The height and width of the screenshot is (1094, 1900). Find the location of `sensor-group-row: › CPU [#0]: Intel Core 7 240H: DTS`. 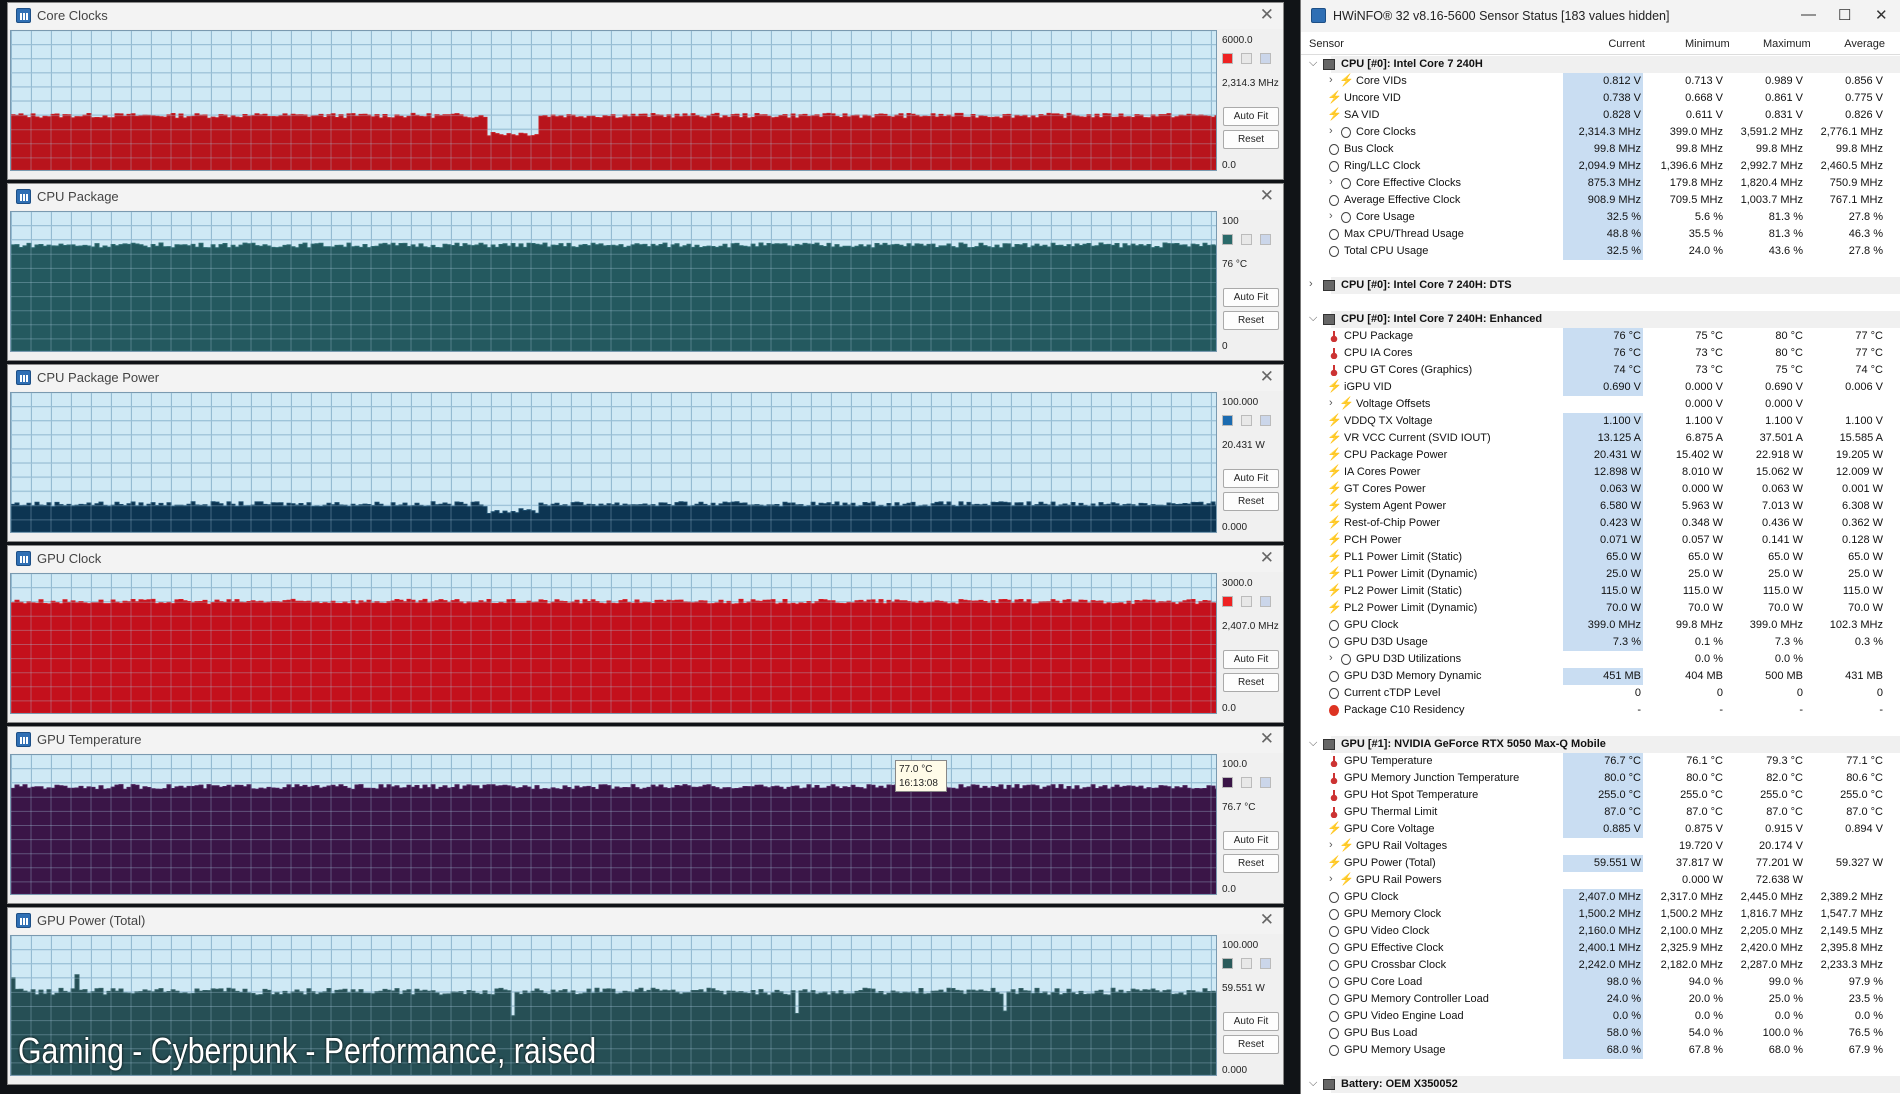

sensor-group-row: › CPU [#0]: Intel Core 7 240H: DTS is located at coordinates (1600, 285).